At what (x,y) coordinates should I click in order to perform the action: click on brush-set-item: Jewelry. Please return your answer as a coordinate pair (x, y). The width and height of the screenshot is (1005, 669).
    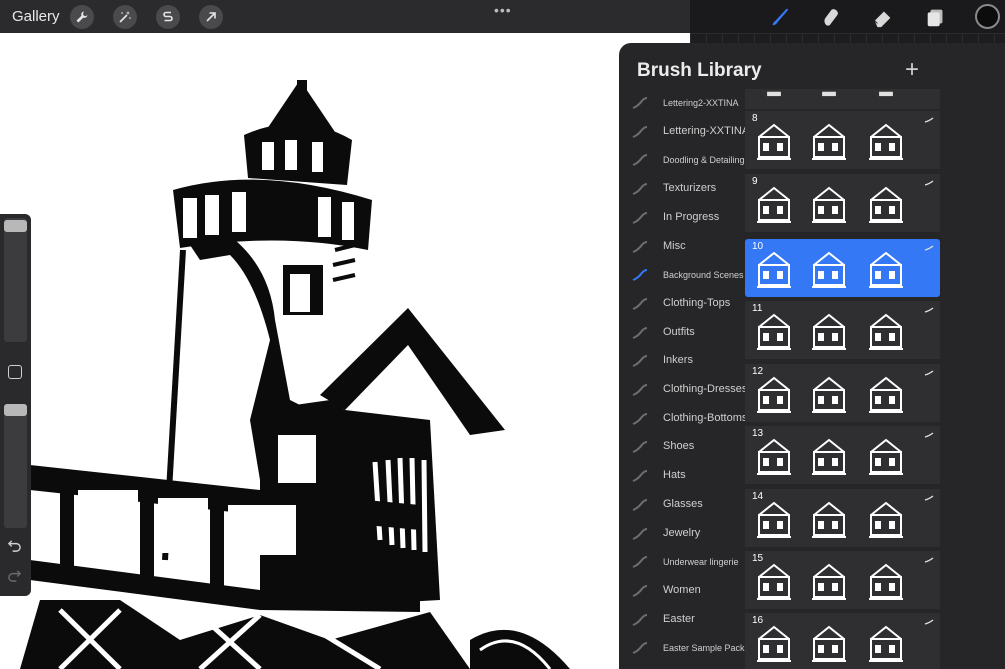
    Looking at the image, I should click on (683, 534).